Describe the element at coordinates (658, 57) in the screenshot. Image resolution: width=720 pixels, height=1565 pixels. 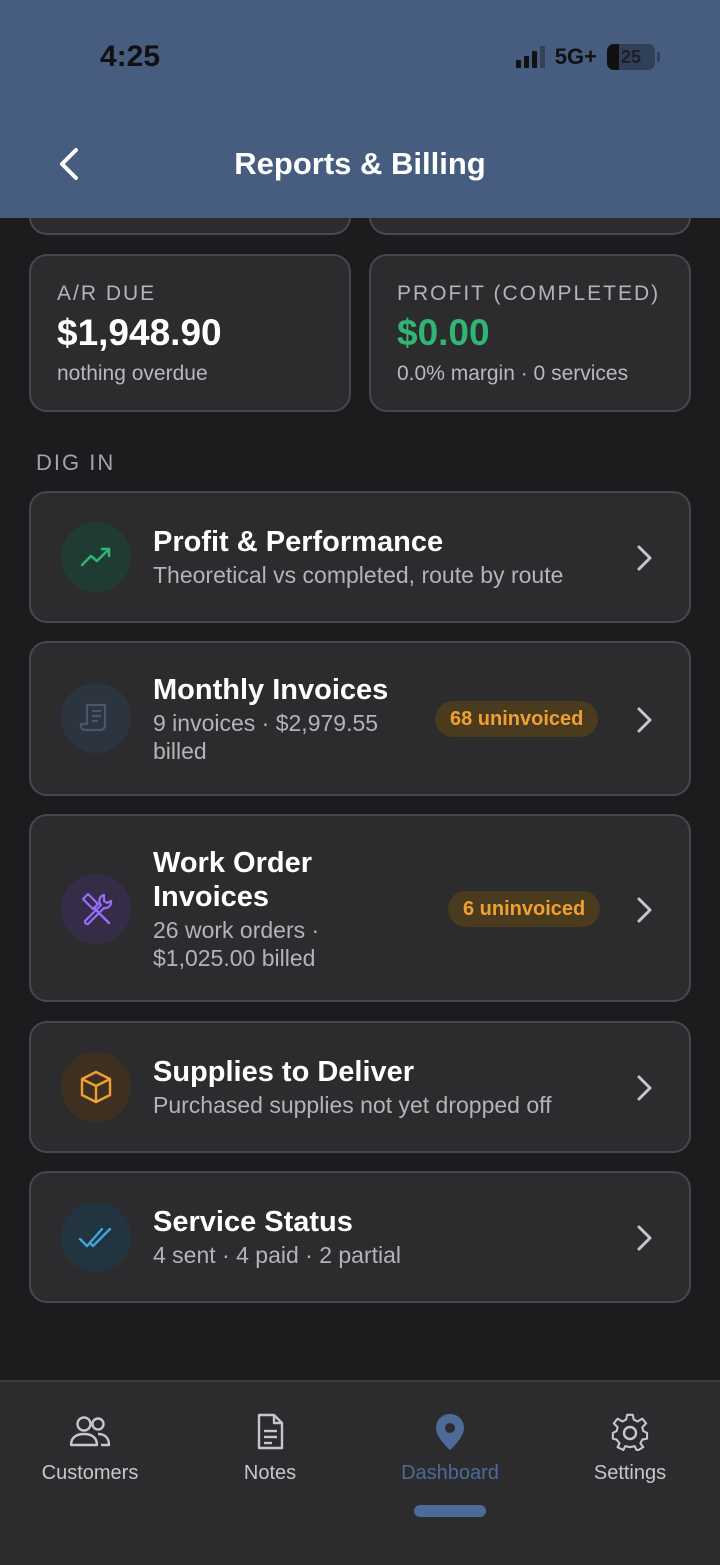
I see `battery-tip` at that location.